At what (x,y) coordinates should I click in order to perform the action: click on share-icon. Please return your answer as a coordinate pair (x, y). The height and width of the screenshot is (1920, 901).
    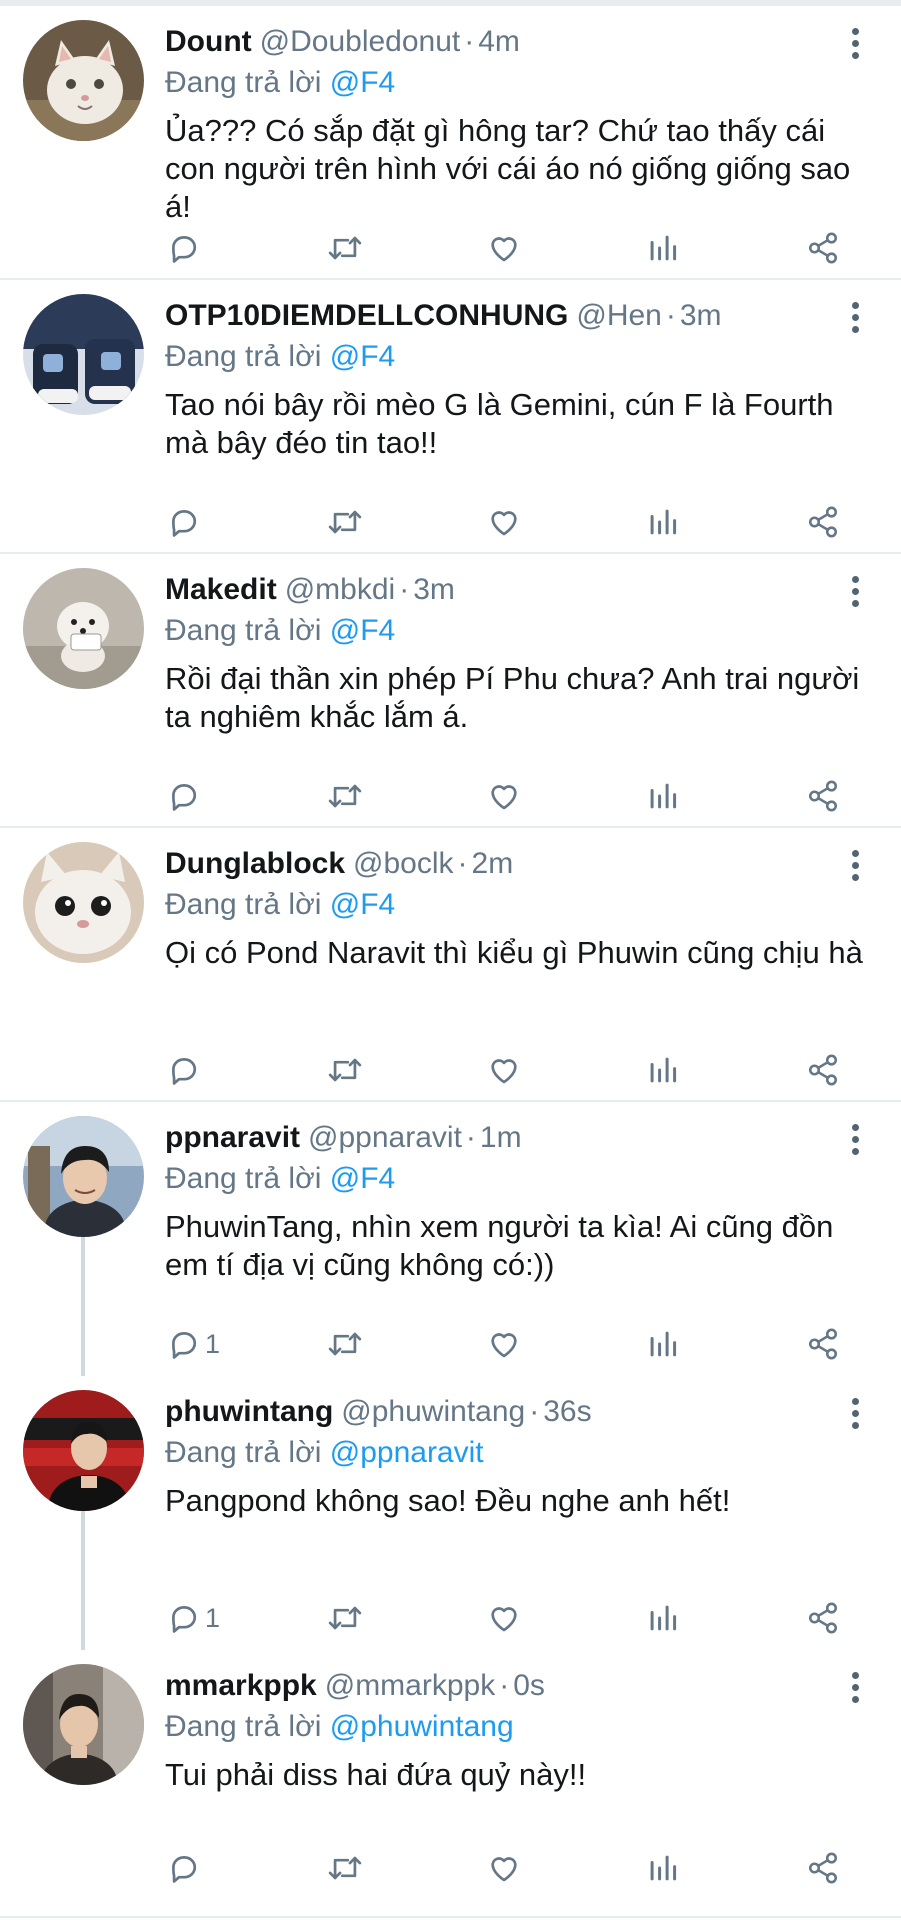
    Looking at the image, I should click on (823, 796).